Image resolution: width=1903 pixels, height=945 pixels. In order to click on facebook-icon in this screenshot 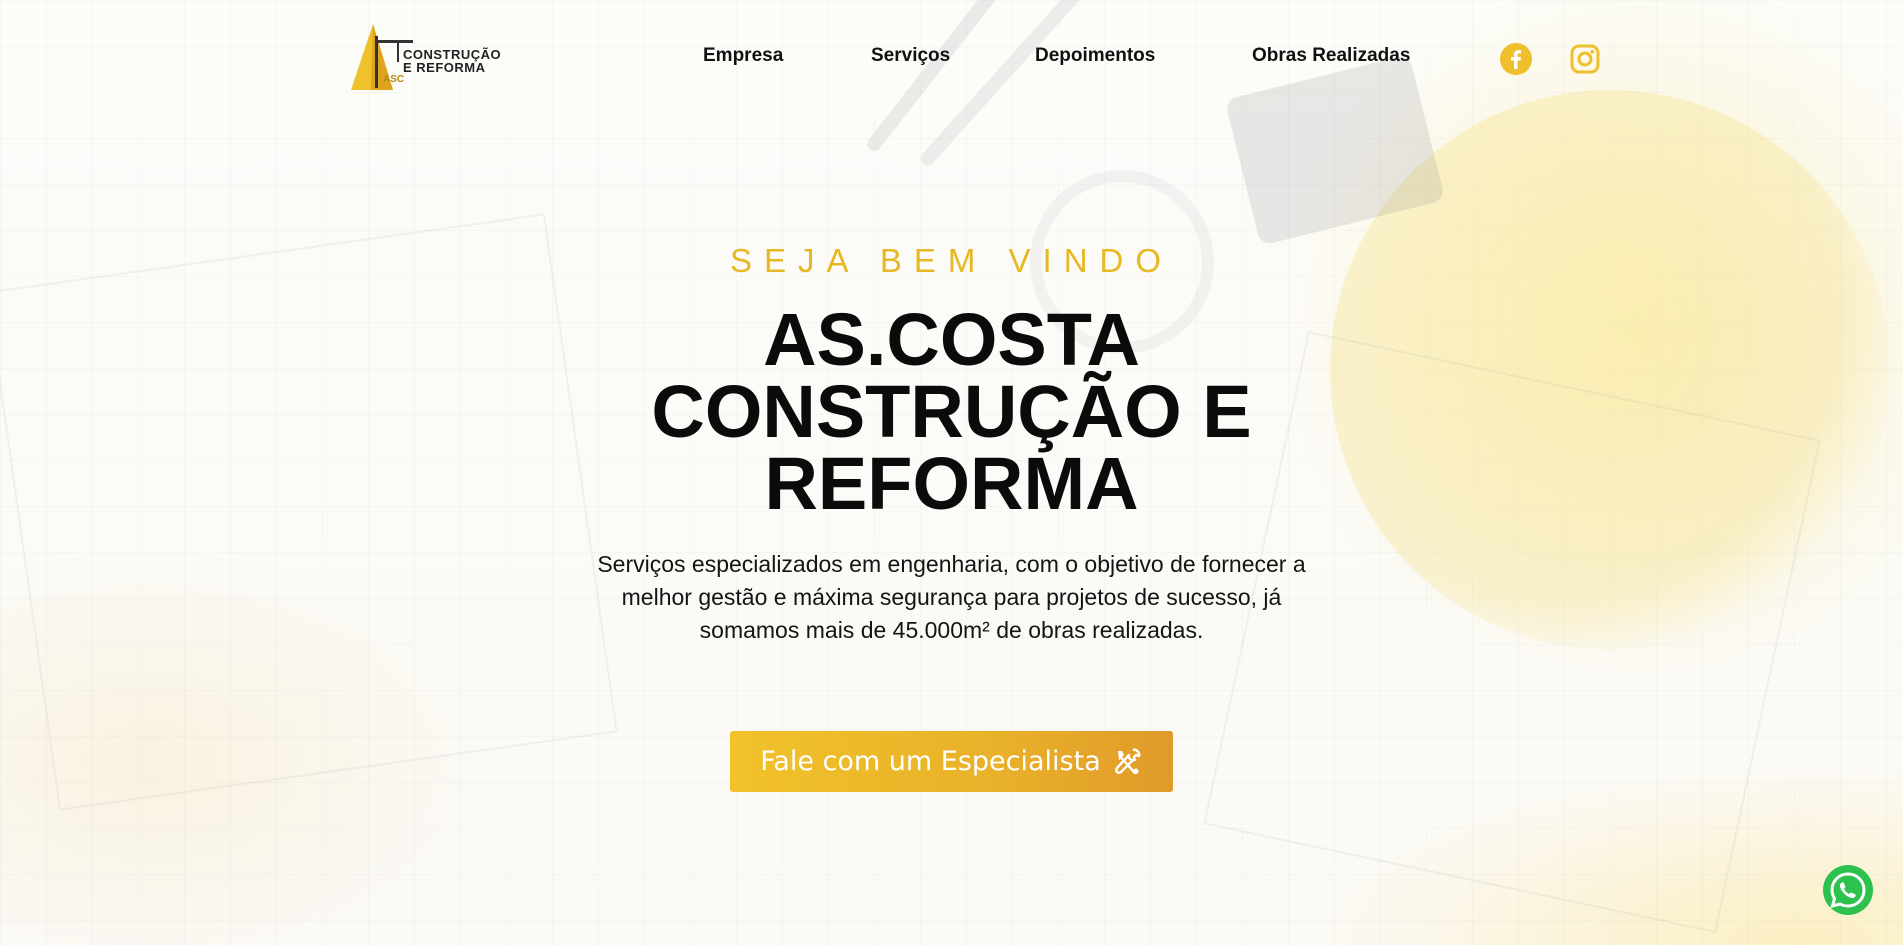, I will do `click(1516, 59)`.